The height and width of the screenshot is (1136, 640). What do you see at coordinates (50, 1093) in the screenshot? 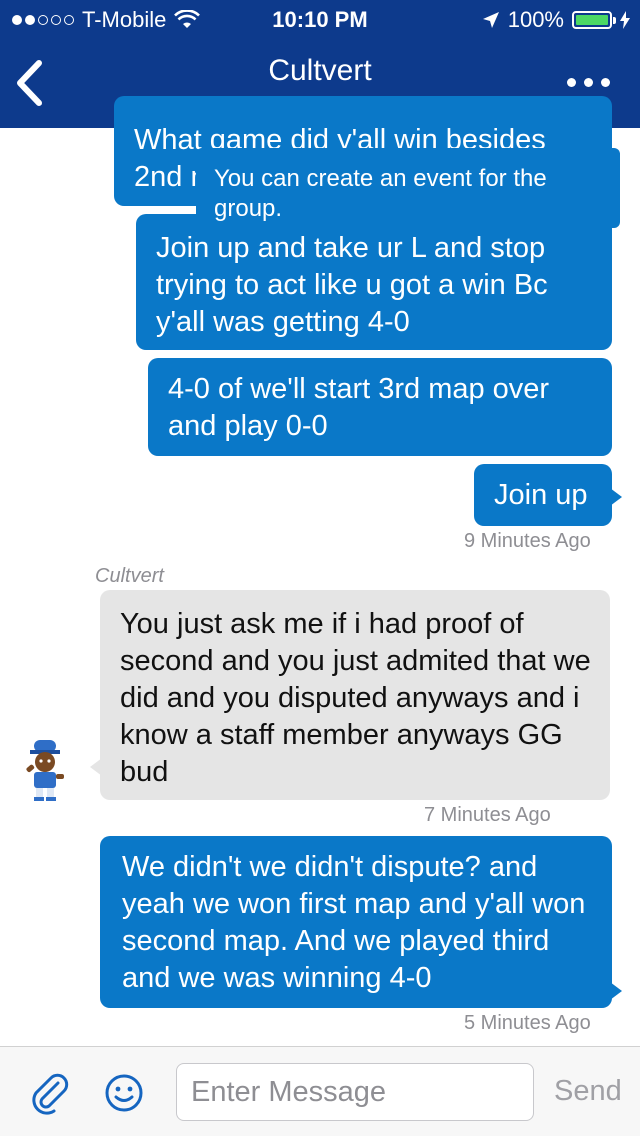
I see `paperclip-icon` at bounding box center [50, 1093].